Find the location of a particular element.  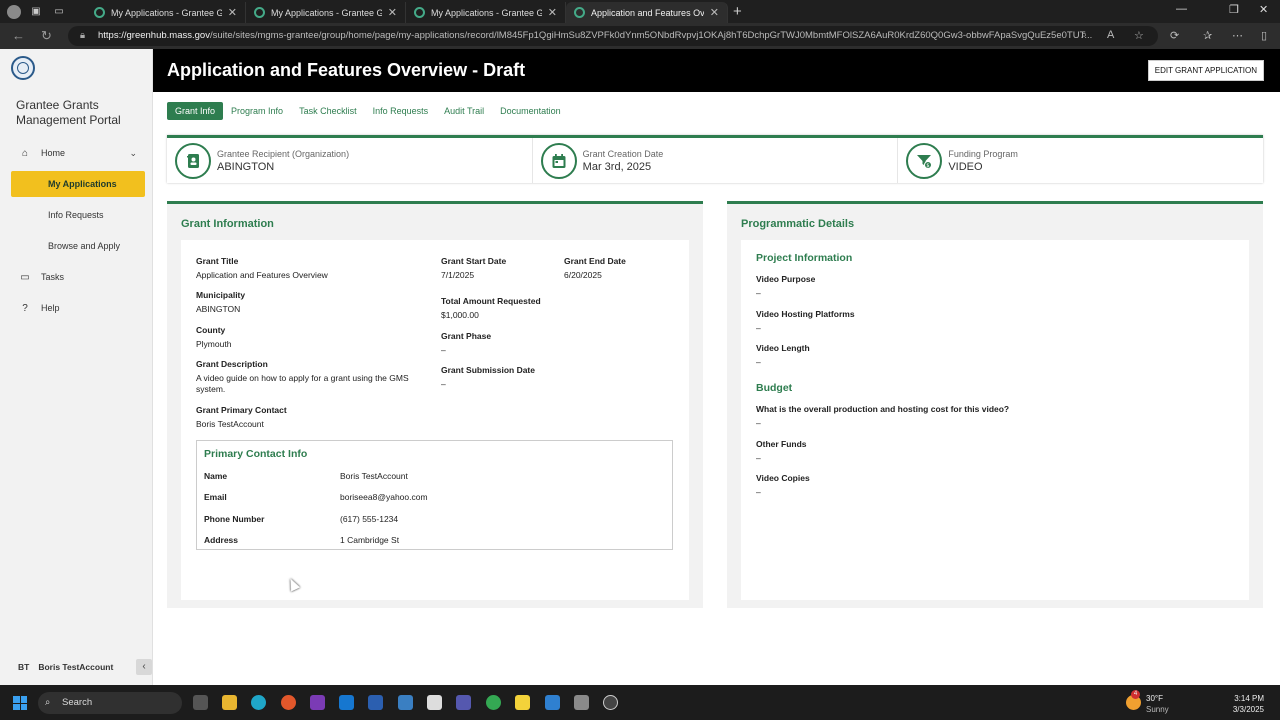

workspaces-icon: ▣ is located at coordinates (36, 12).